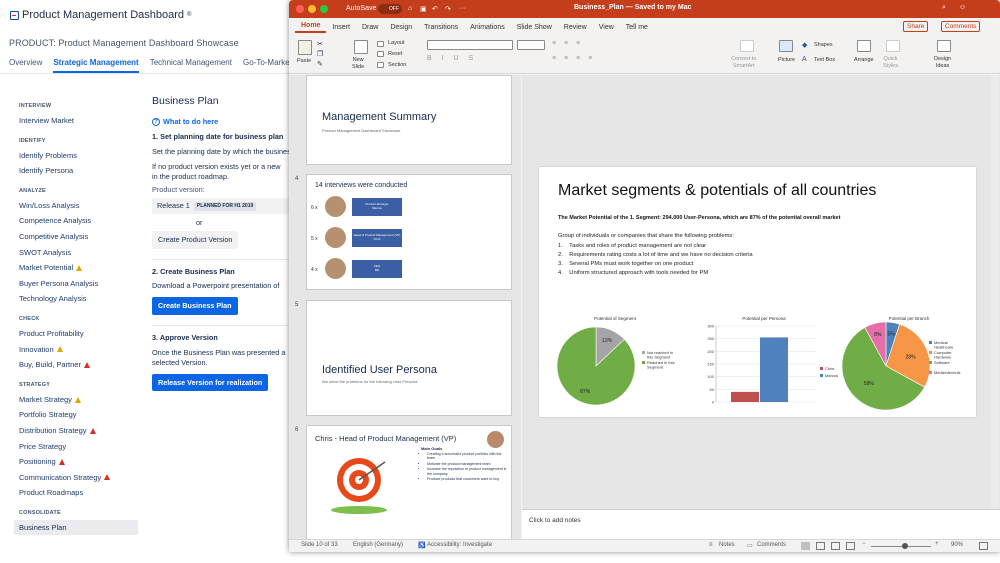  Describe the element at coordinates (961, 26) in the screenshot. I see `comments-button: Comments` at that location.